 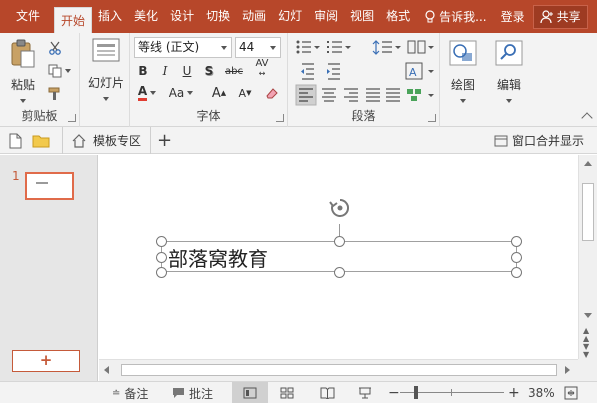 I want to click on tab-home: 开始, so click(x=73, y=20).